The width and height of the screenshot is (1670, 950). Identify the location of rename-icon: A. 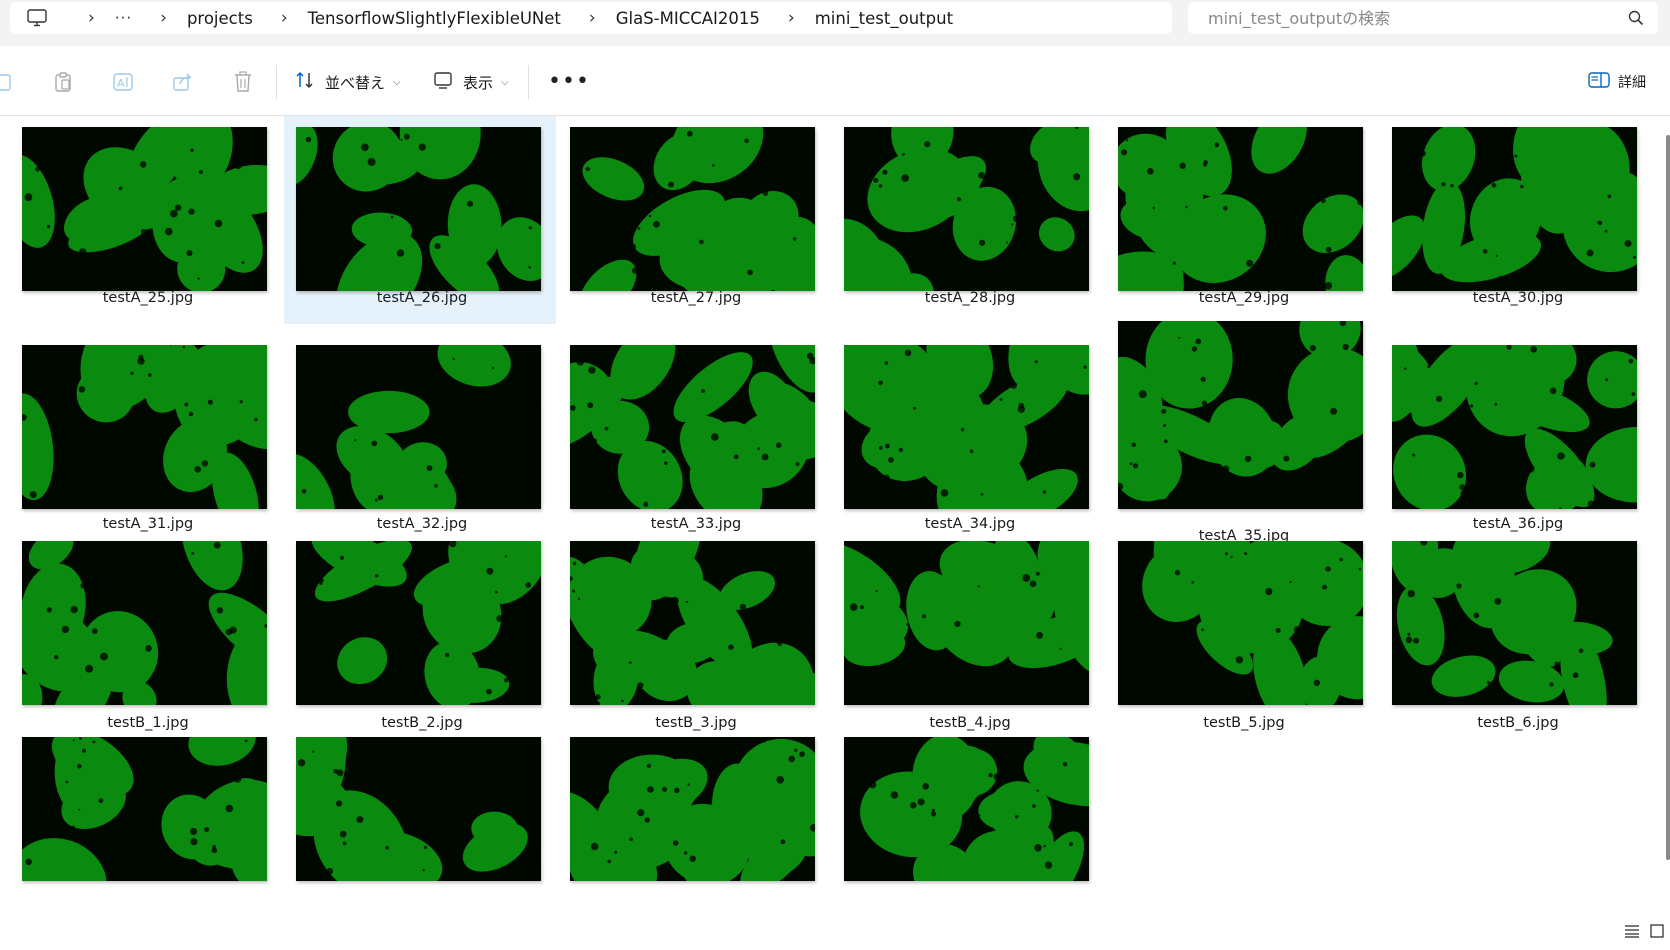
(123, 82).